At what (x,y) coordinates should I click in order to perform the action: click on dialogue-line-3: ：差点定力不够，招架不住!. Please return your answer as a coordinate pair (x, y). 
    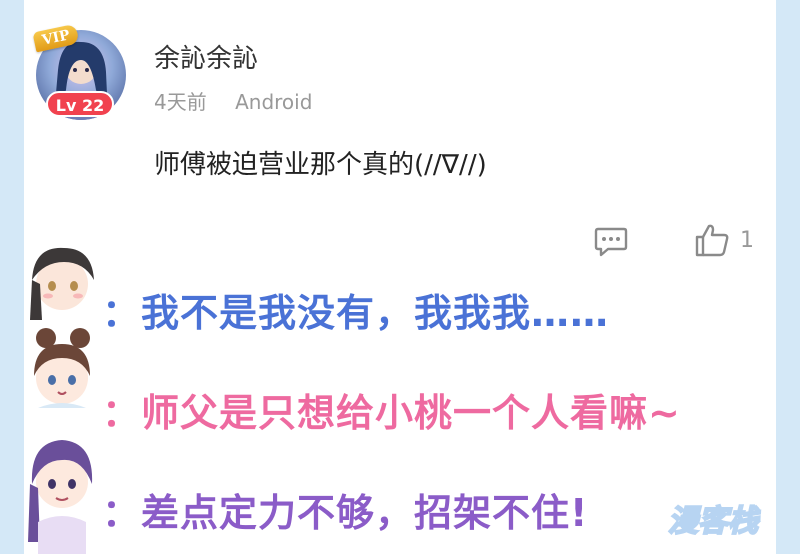
    Looking at the image, I should click on (345, 509).